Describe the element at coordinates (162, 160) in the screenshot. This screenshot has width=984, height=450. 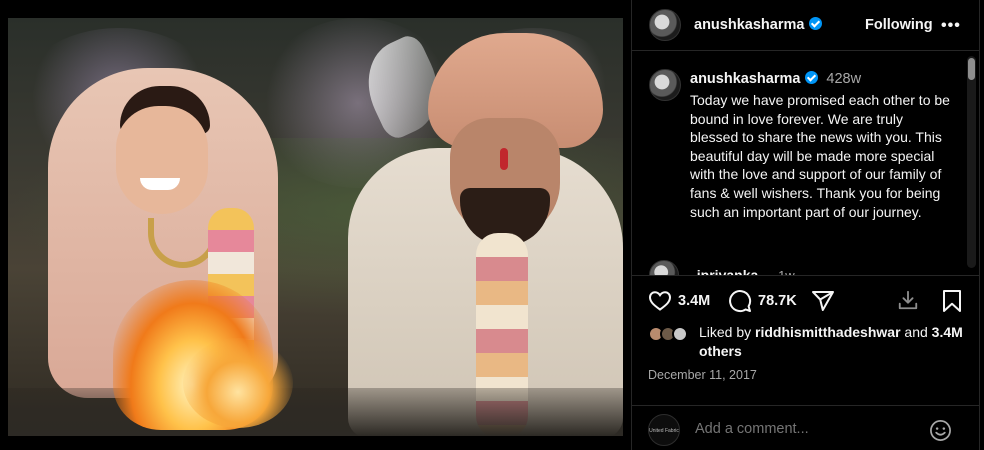
I see `photo-bride-face` at that location.